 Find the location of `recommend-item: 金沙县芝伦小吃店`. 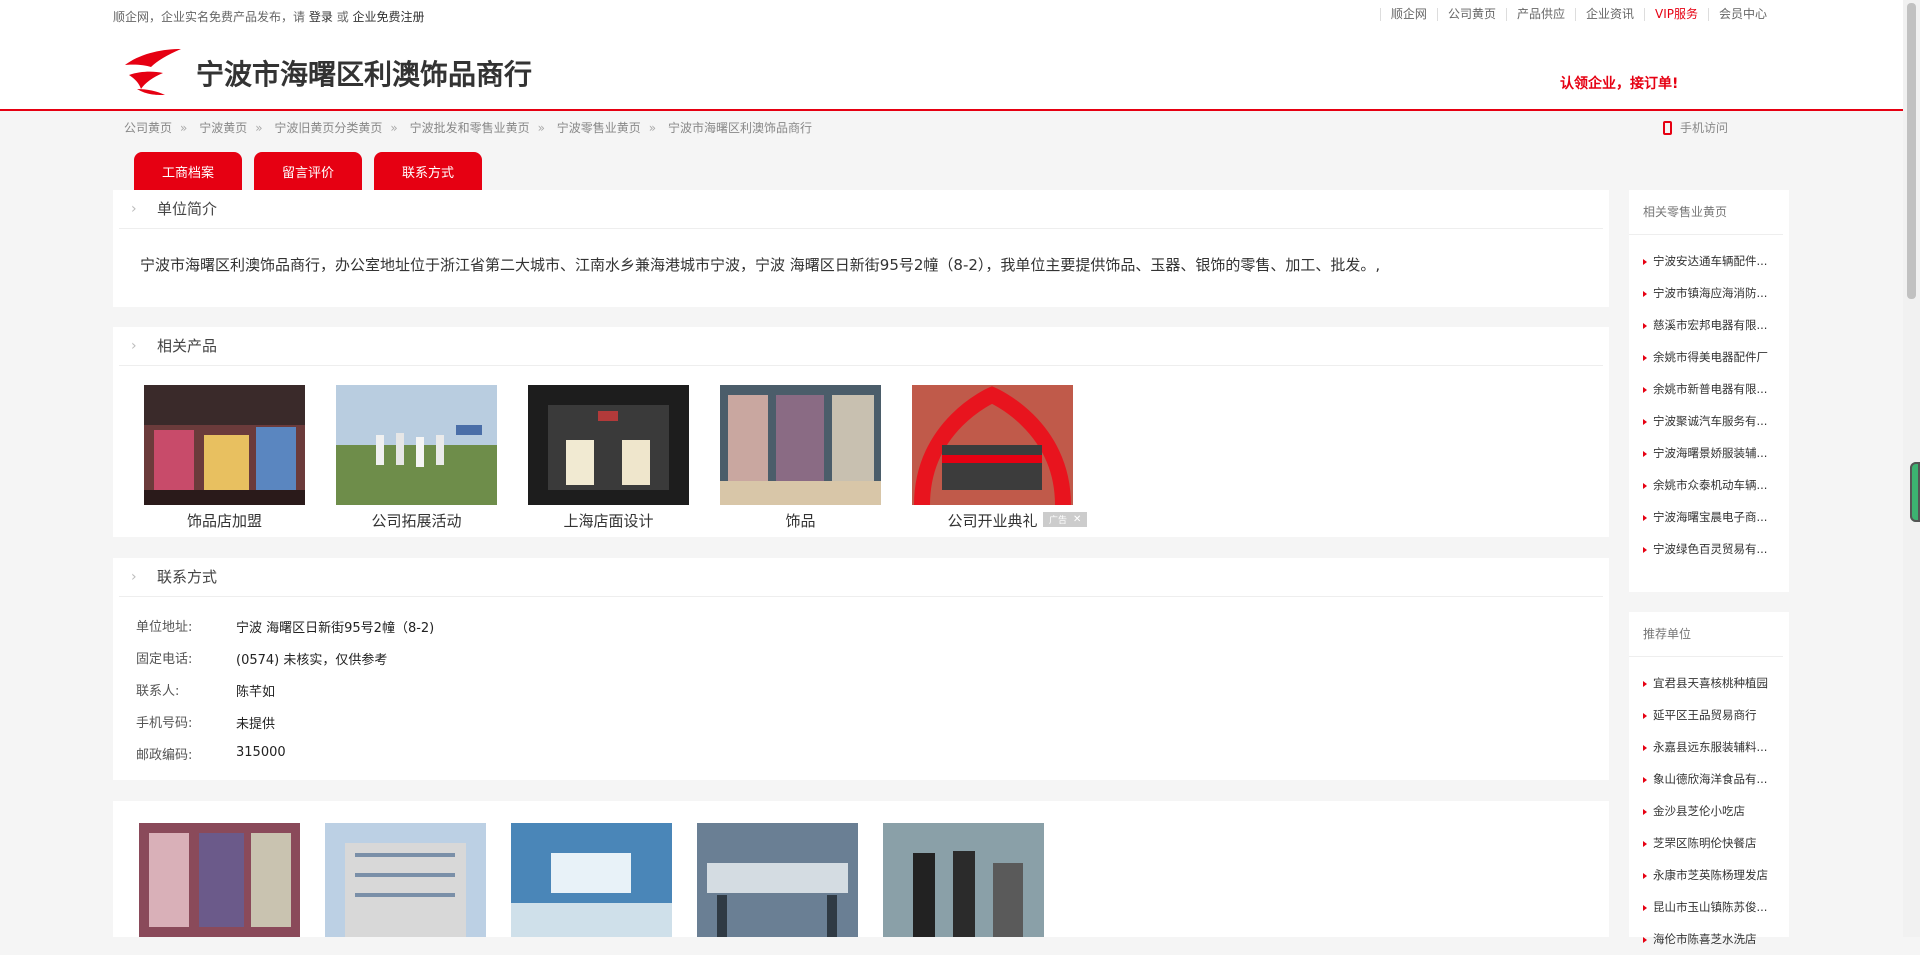

recommend-item: 金沙县芝伦小吃店 is located at coordinates (1716, 811).